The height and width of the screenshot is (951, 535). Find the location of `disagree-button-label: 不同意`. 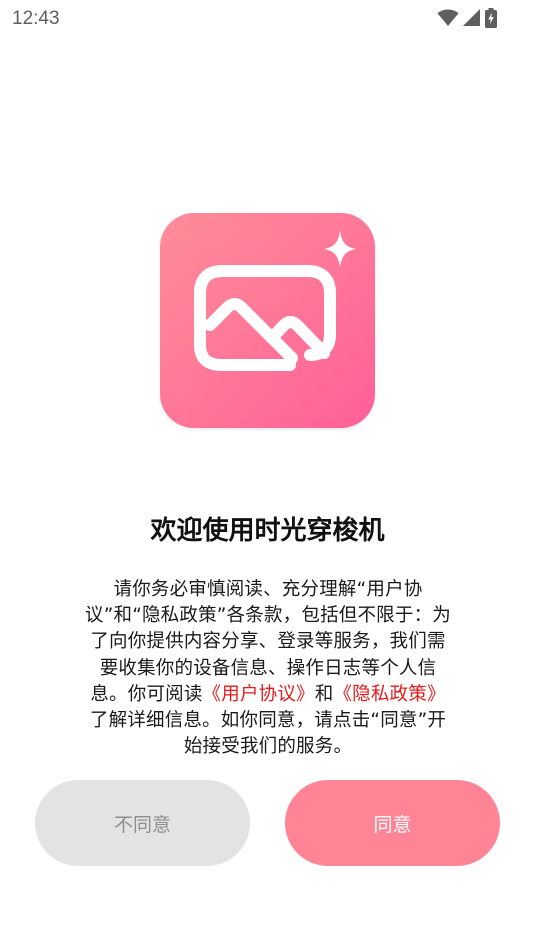

disagree-button-label: 不同意 is located at coordinates (142, 824).